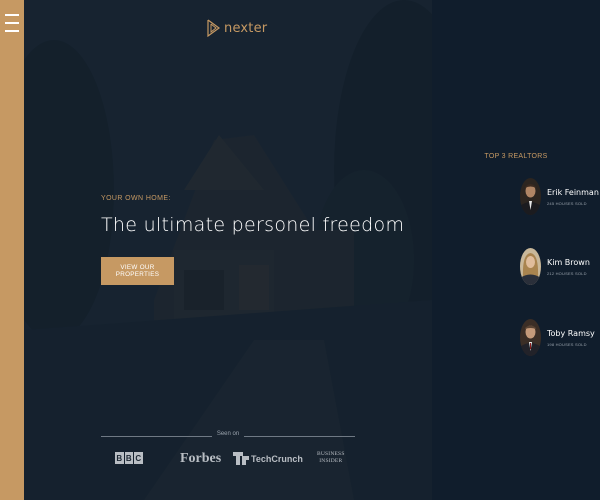 The image size is (600, 500). What do you see at coordinates (136, 198) in the screenshot?
I see `hero-sub-heading: YOUR OWN HOME:` at bounding box center [136, 198].